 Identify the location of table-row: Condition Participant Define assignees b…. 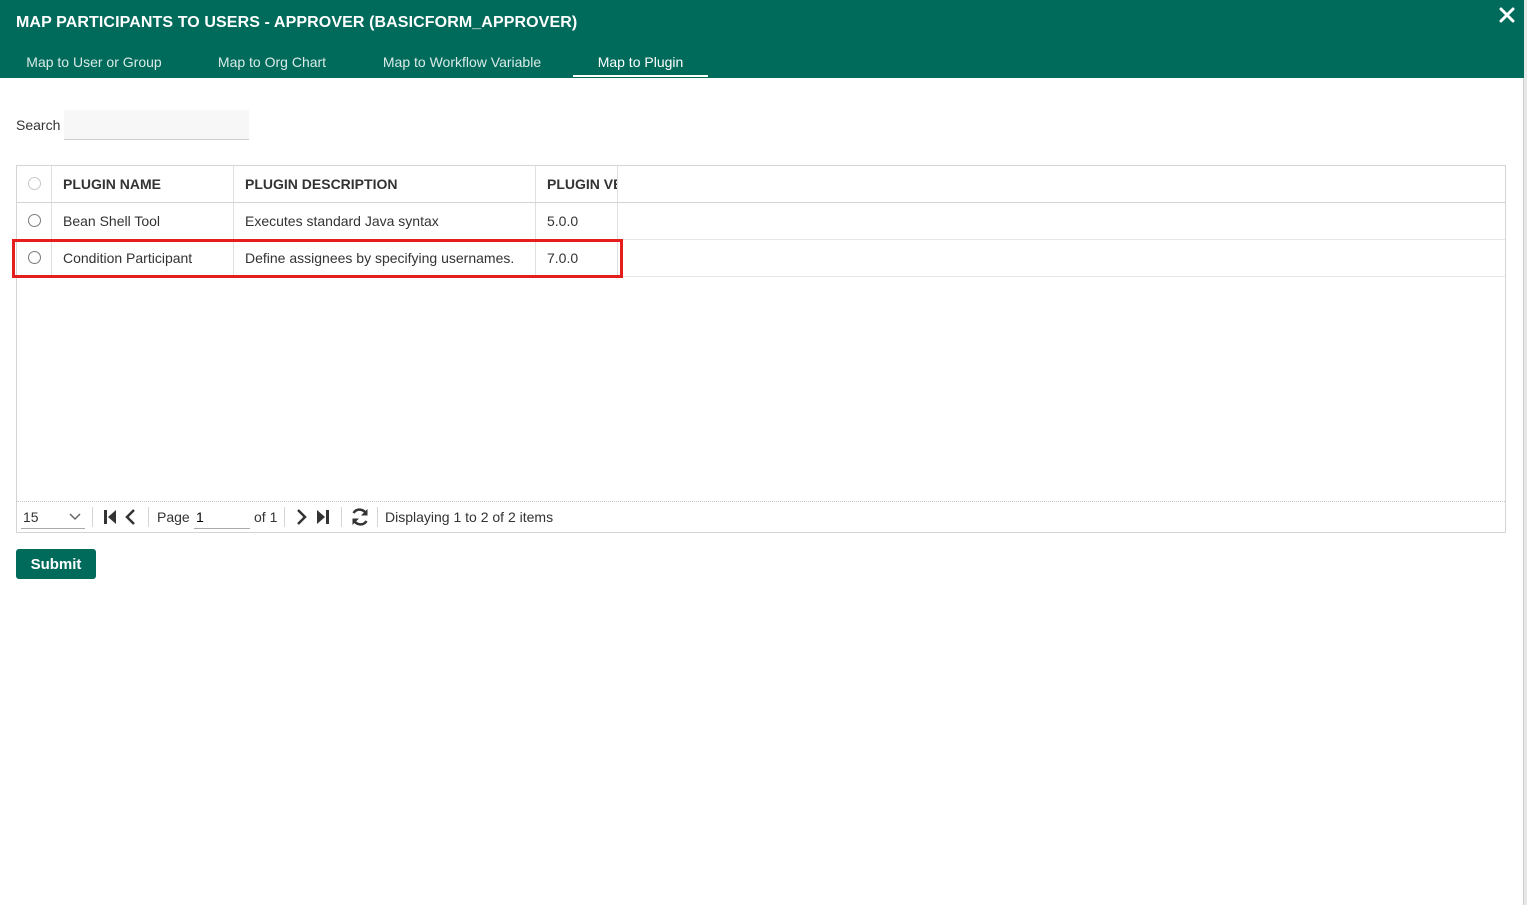
(761, 258).